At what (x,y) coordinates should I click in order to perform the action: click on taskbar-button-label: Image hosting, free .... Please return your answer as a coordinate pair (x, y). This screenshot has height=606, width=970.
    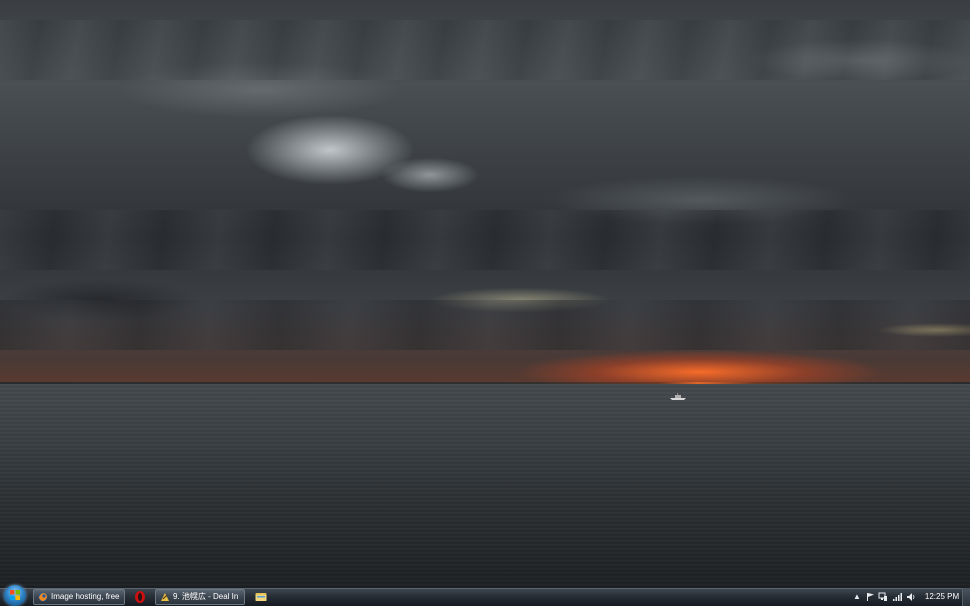
    Looking at the image, I should click on (86, 596).